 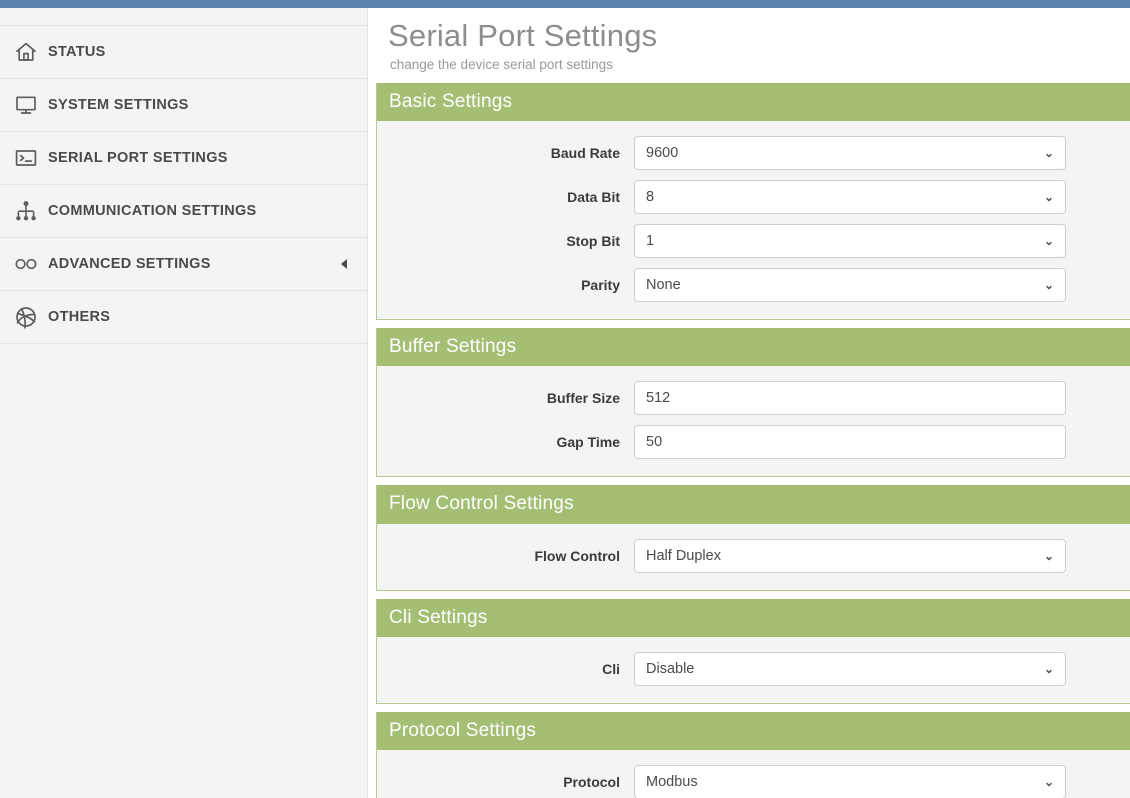 I want to click on panel-title: Cli Settings, so click(x=753, y=618).